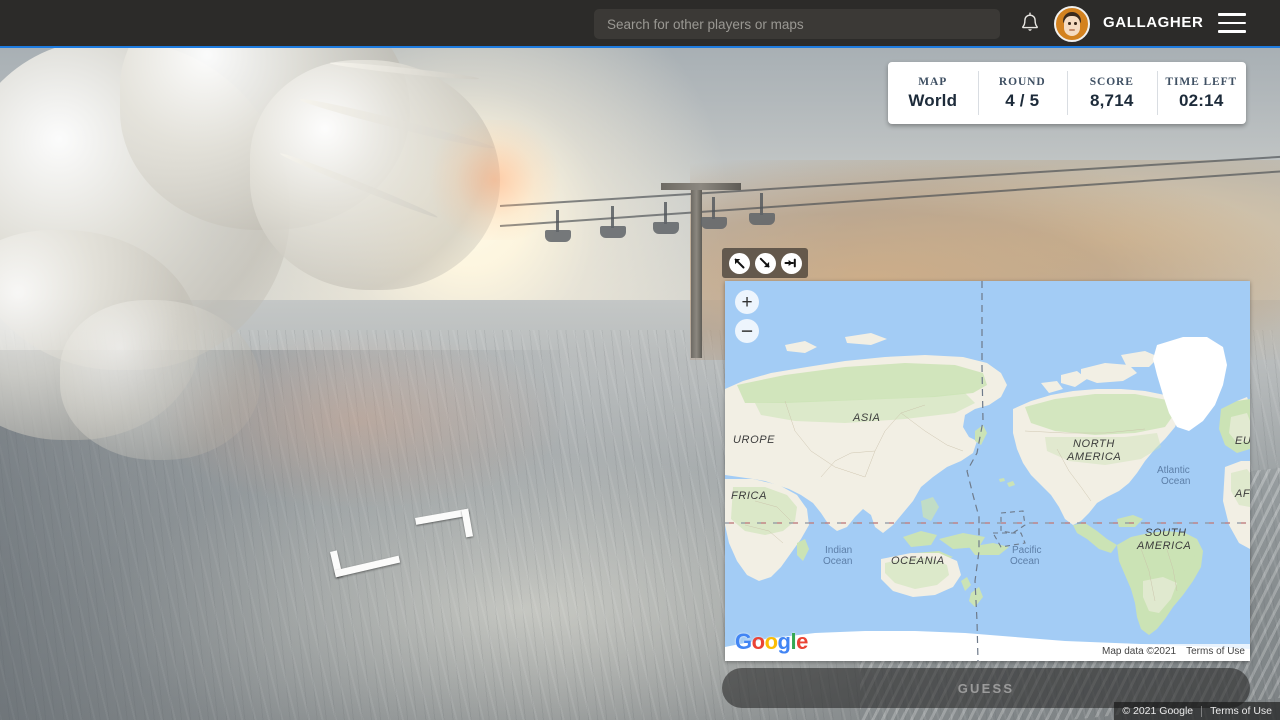 The image size is (1280, 720). Describe the element at coordinates (866, 418) in the screenshot. I see `map-label: ASIA` at that location.